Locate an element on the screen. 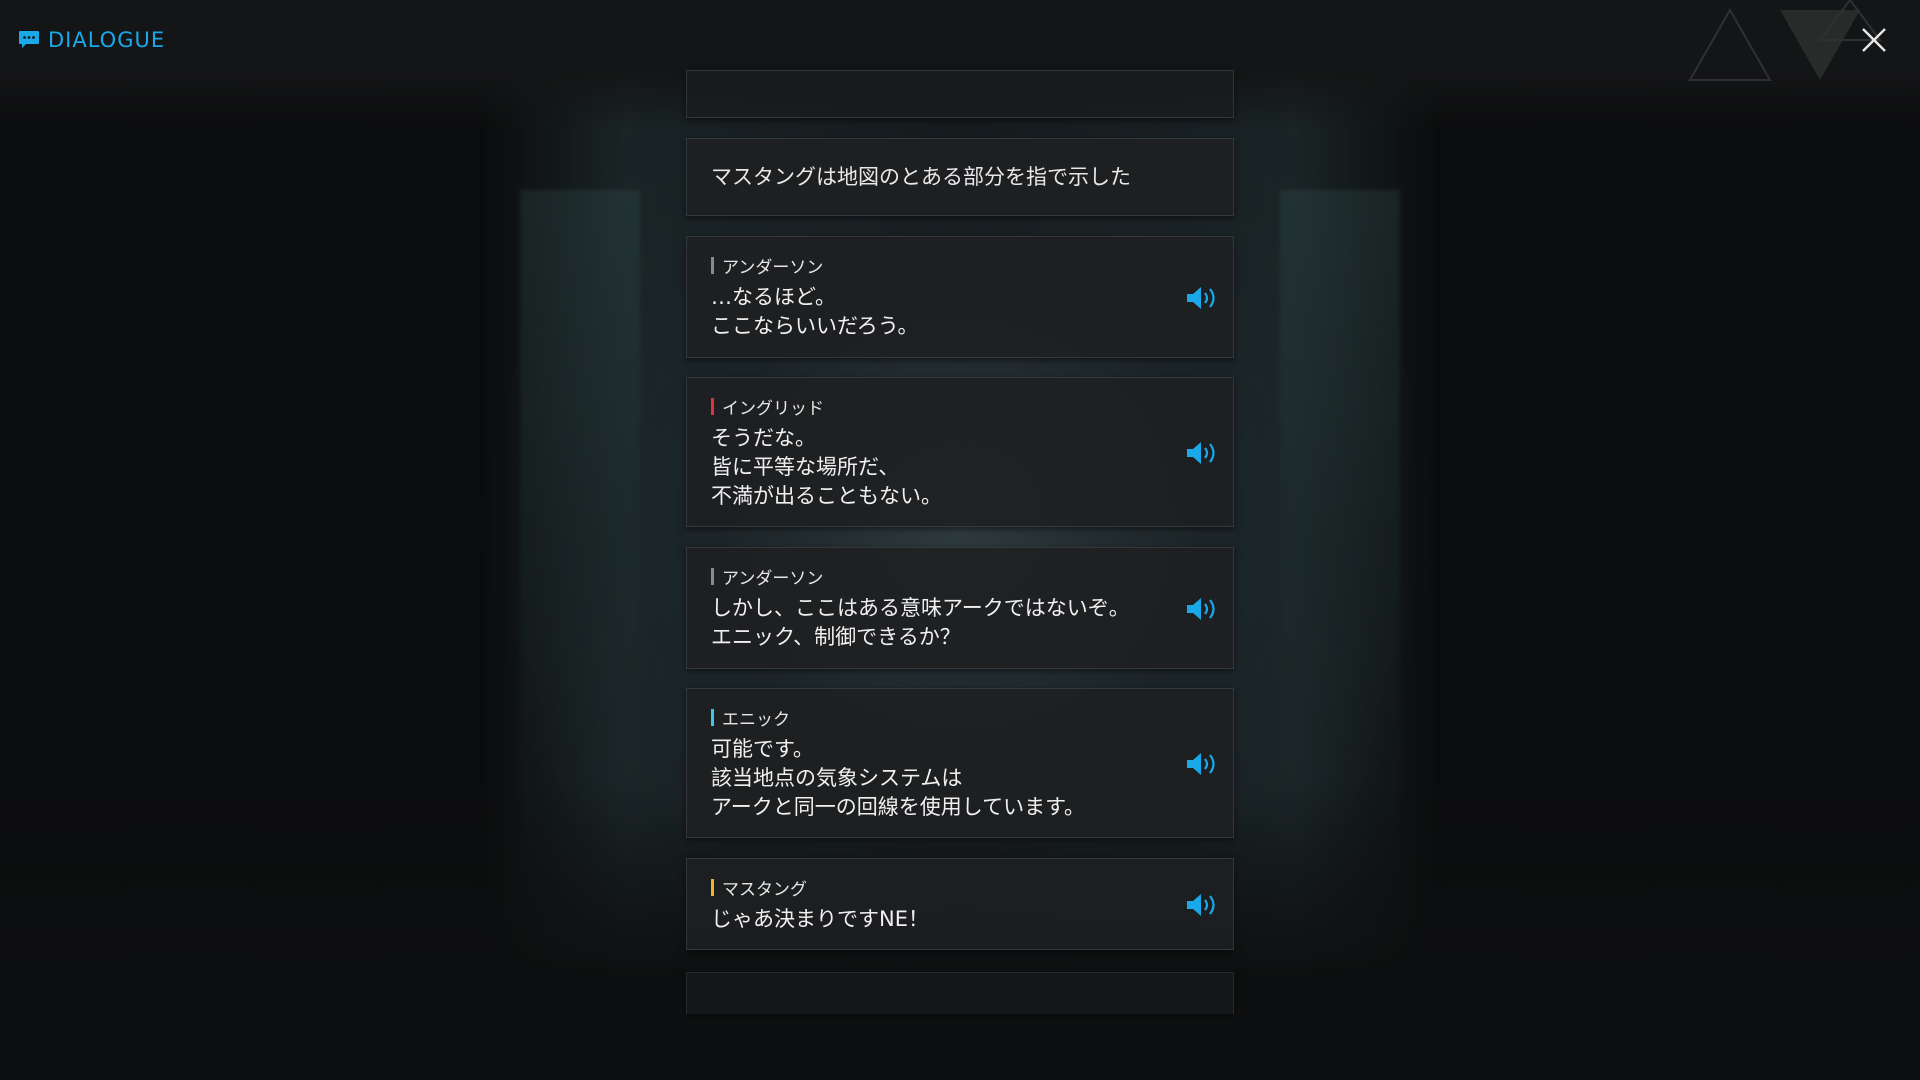  dialogue-title: DIALOGUE is located at coordinates (107, 40).